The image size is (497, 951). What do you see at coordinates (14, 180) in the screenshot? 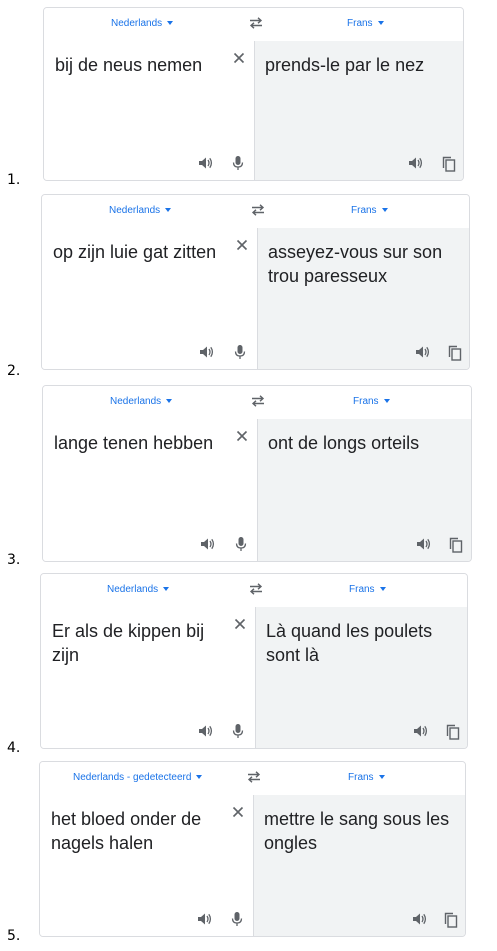
I see `item-number: 1.` at bounding box center [14, 180].